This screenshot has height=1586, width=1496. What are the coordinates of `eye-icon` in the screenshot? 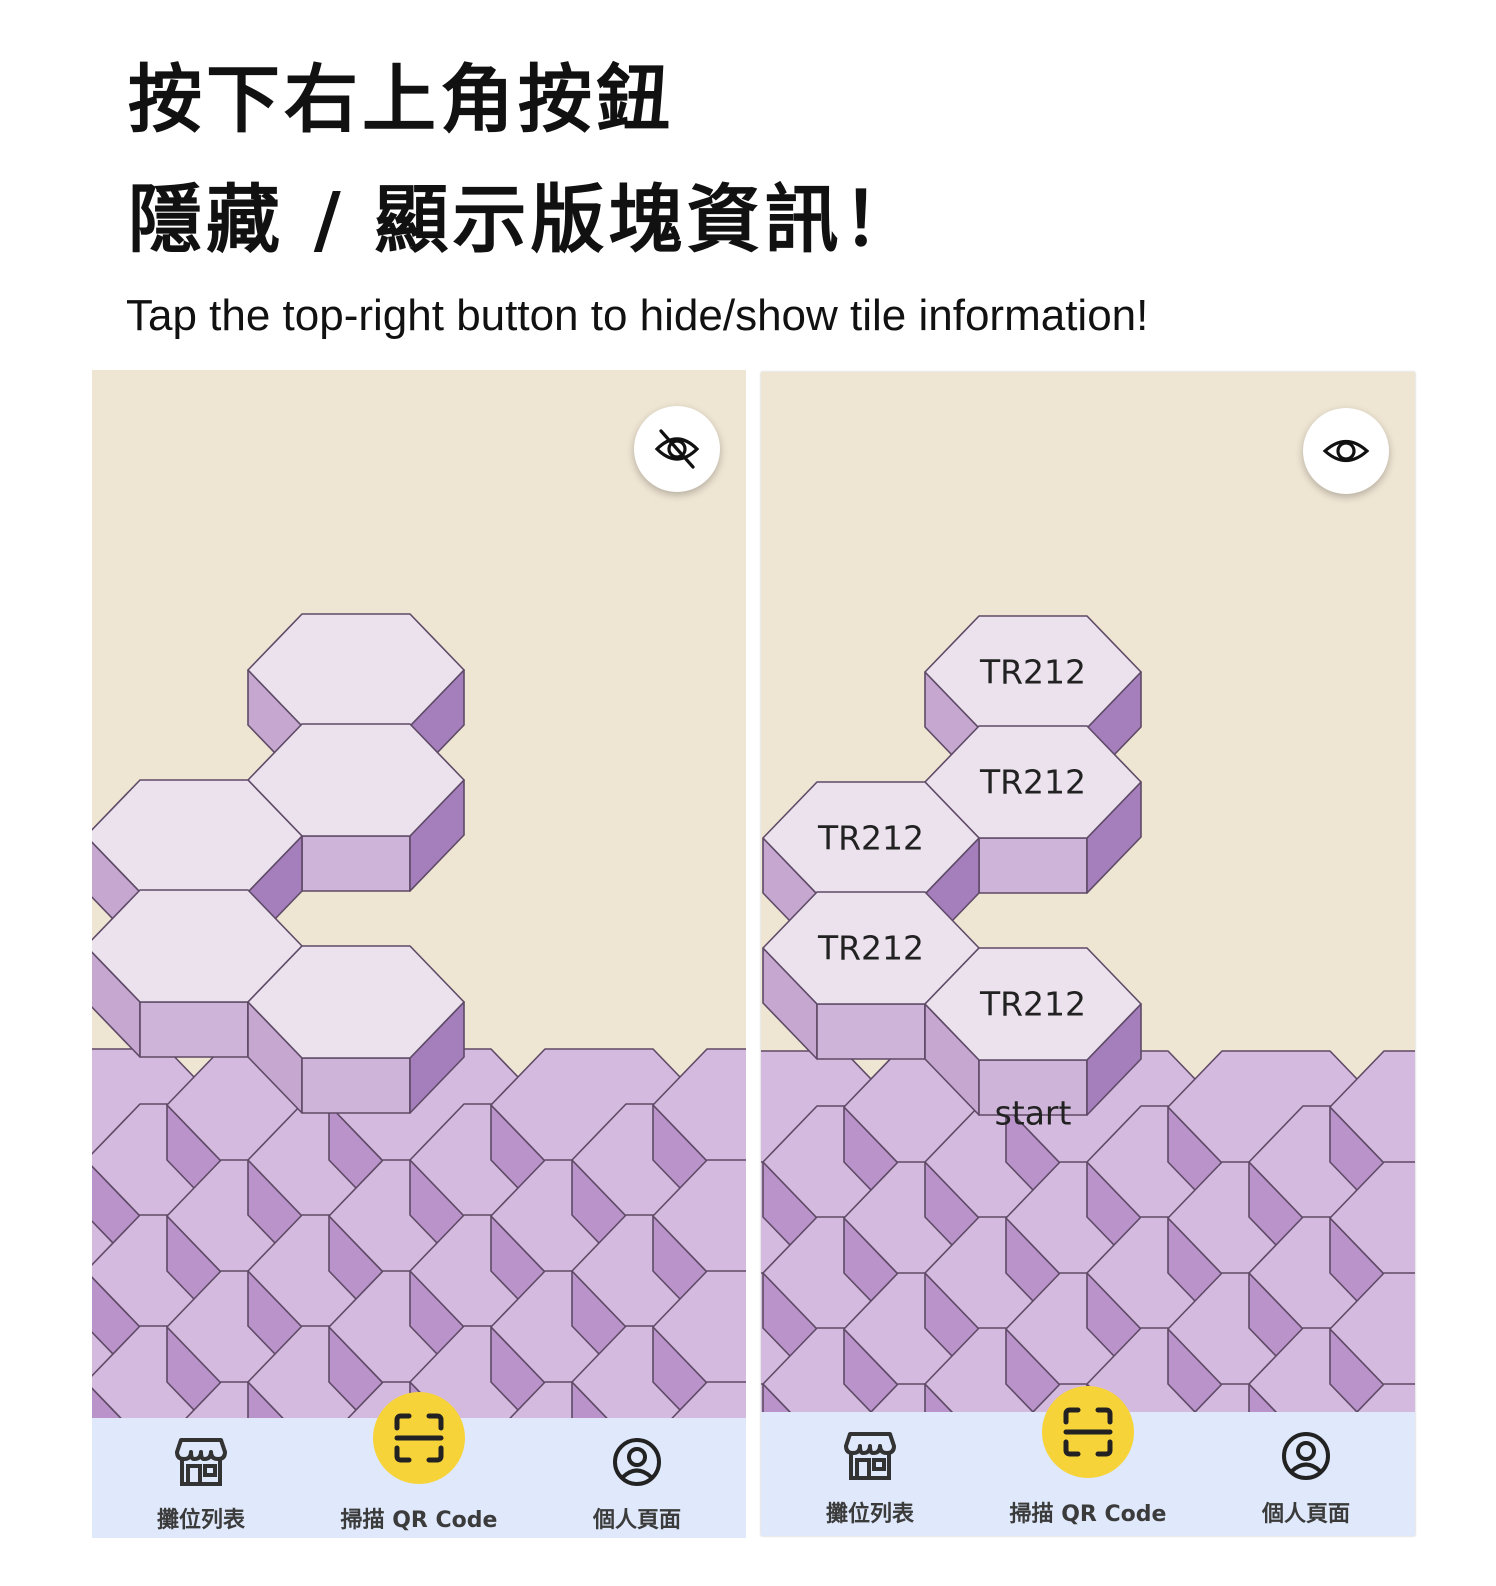 It's located at (1346, 451).